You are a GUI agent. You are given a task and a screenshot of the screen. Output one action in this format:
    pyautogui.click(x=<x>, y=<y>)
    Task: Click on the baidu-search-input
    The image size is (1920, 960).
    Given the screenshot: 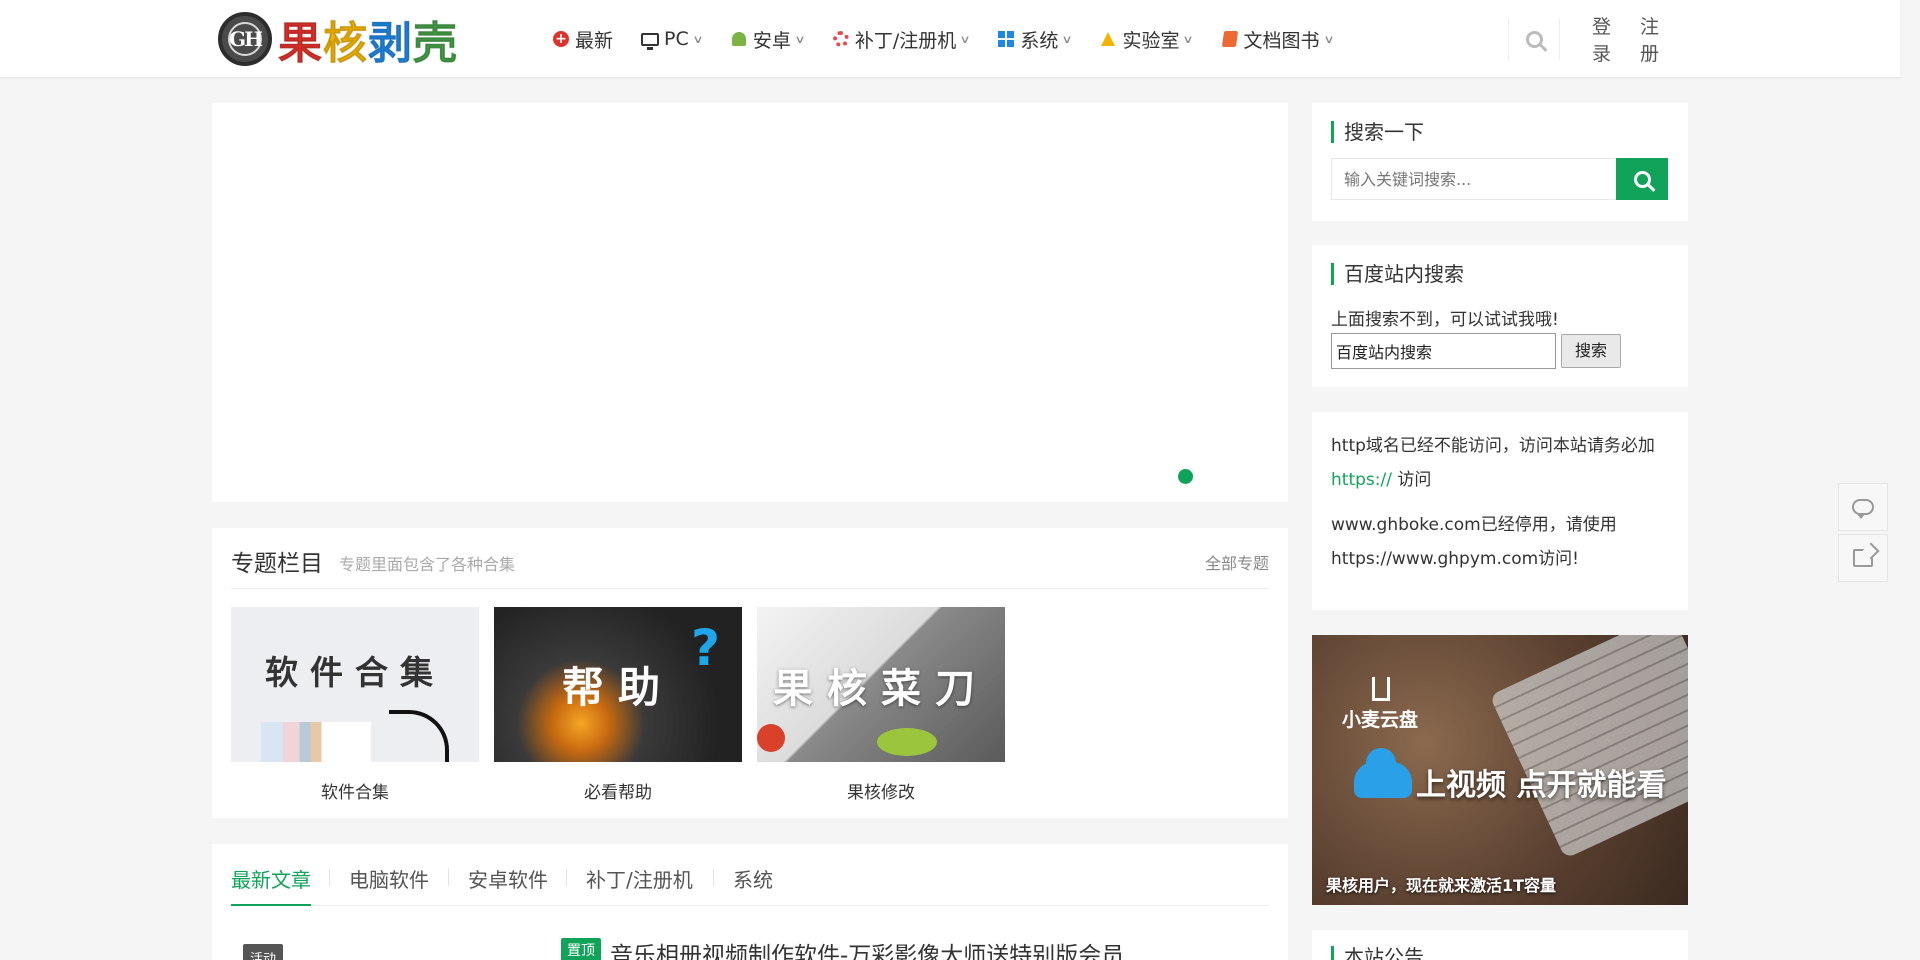 What is the action you would take?
    pyautogui.click(x=1443, y=351)
    